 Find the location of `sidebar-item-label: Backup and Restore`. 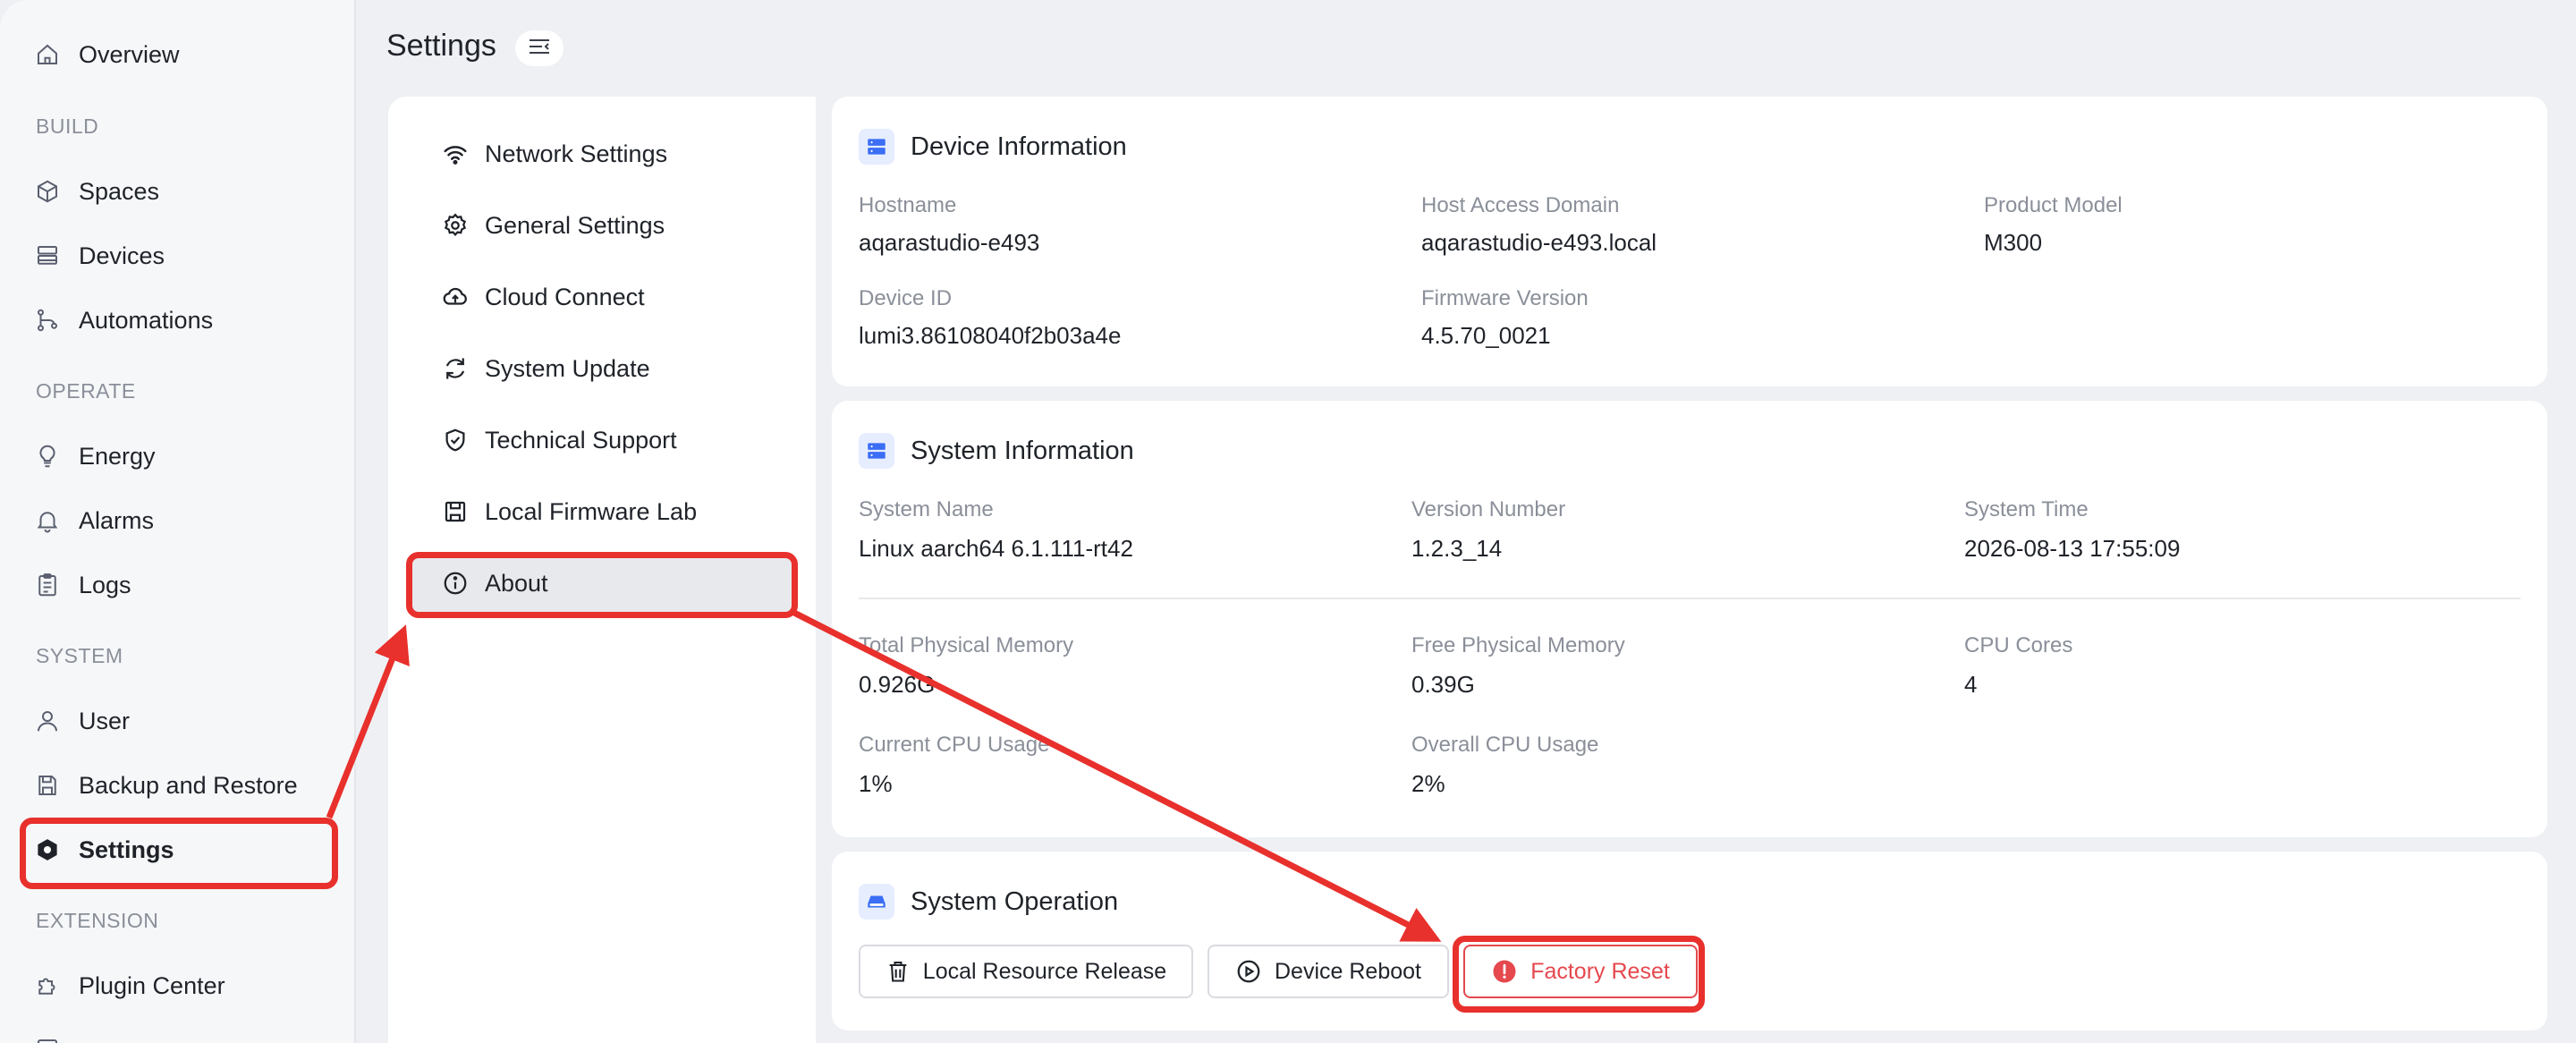

sidebar-item-label: Backup and Restore is located at coordinates (188, 785).